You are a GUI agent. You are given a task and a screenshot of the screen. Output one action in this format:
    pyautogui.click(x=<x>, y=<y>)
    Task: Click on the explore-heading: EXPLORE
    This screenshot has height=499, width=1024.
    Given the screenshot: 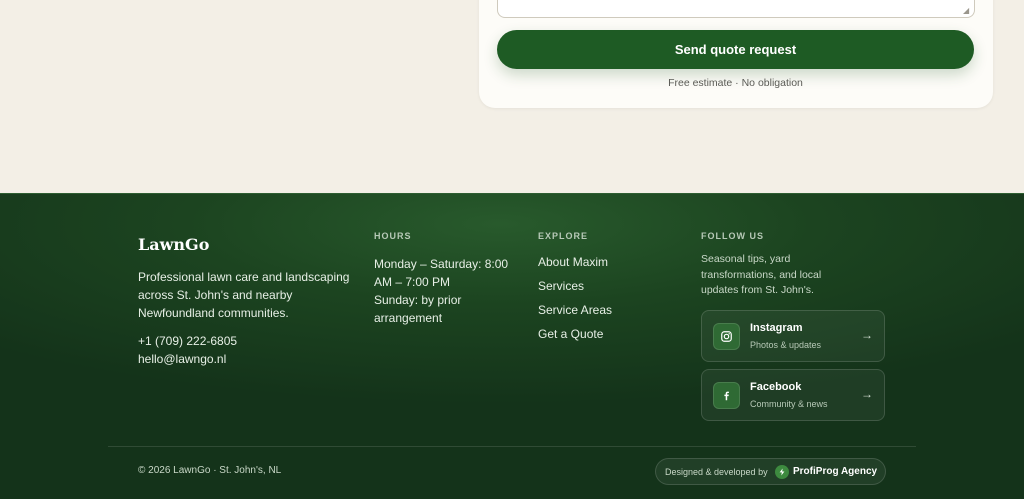 What is the action you would take?
    pyautogui.click(x=563, y=236)
    